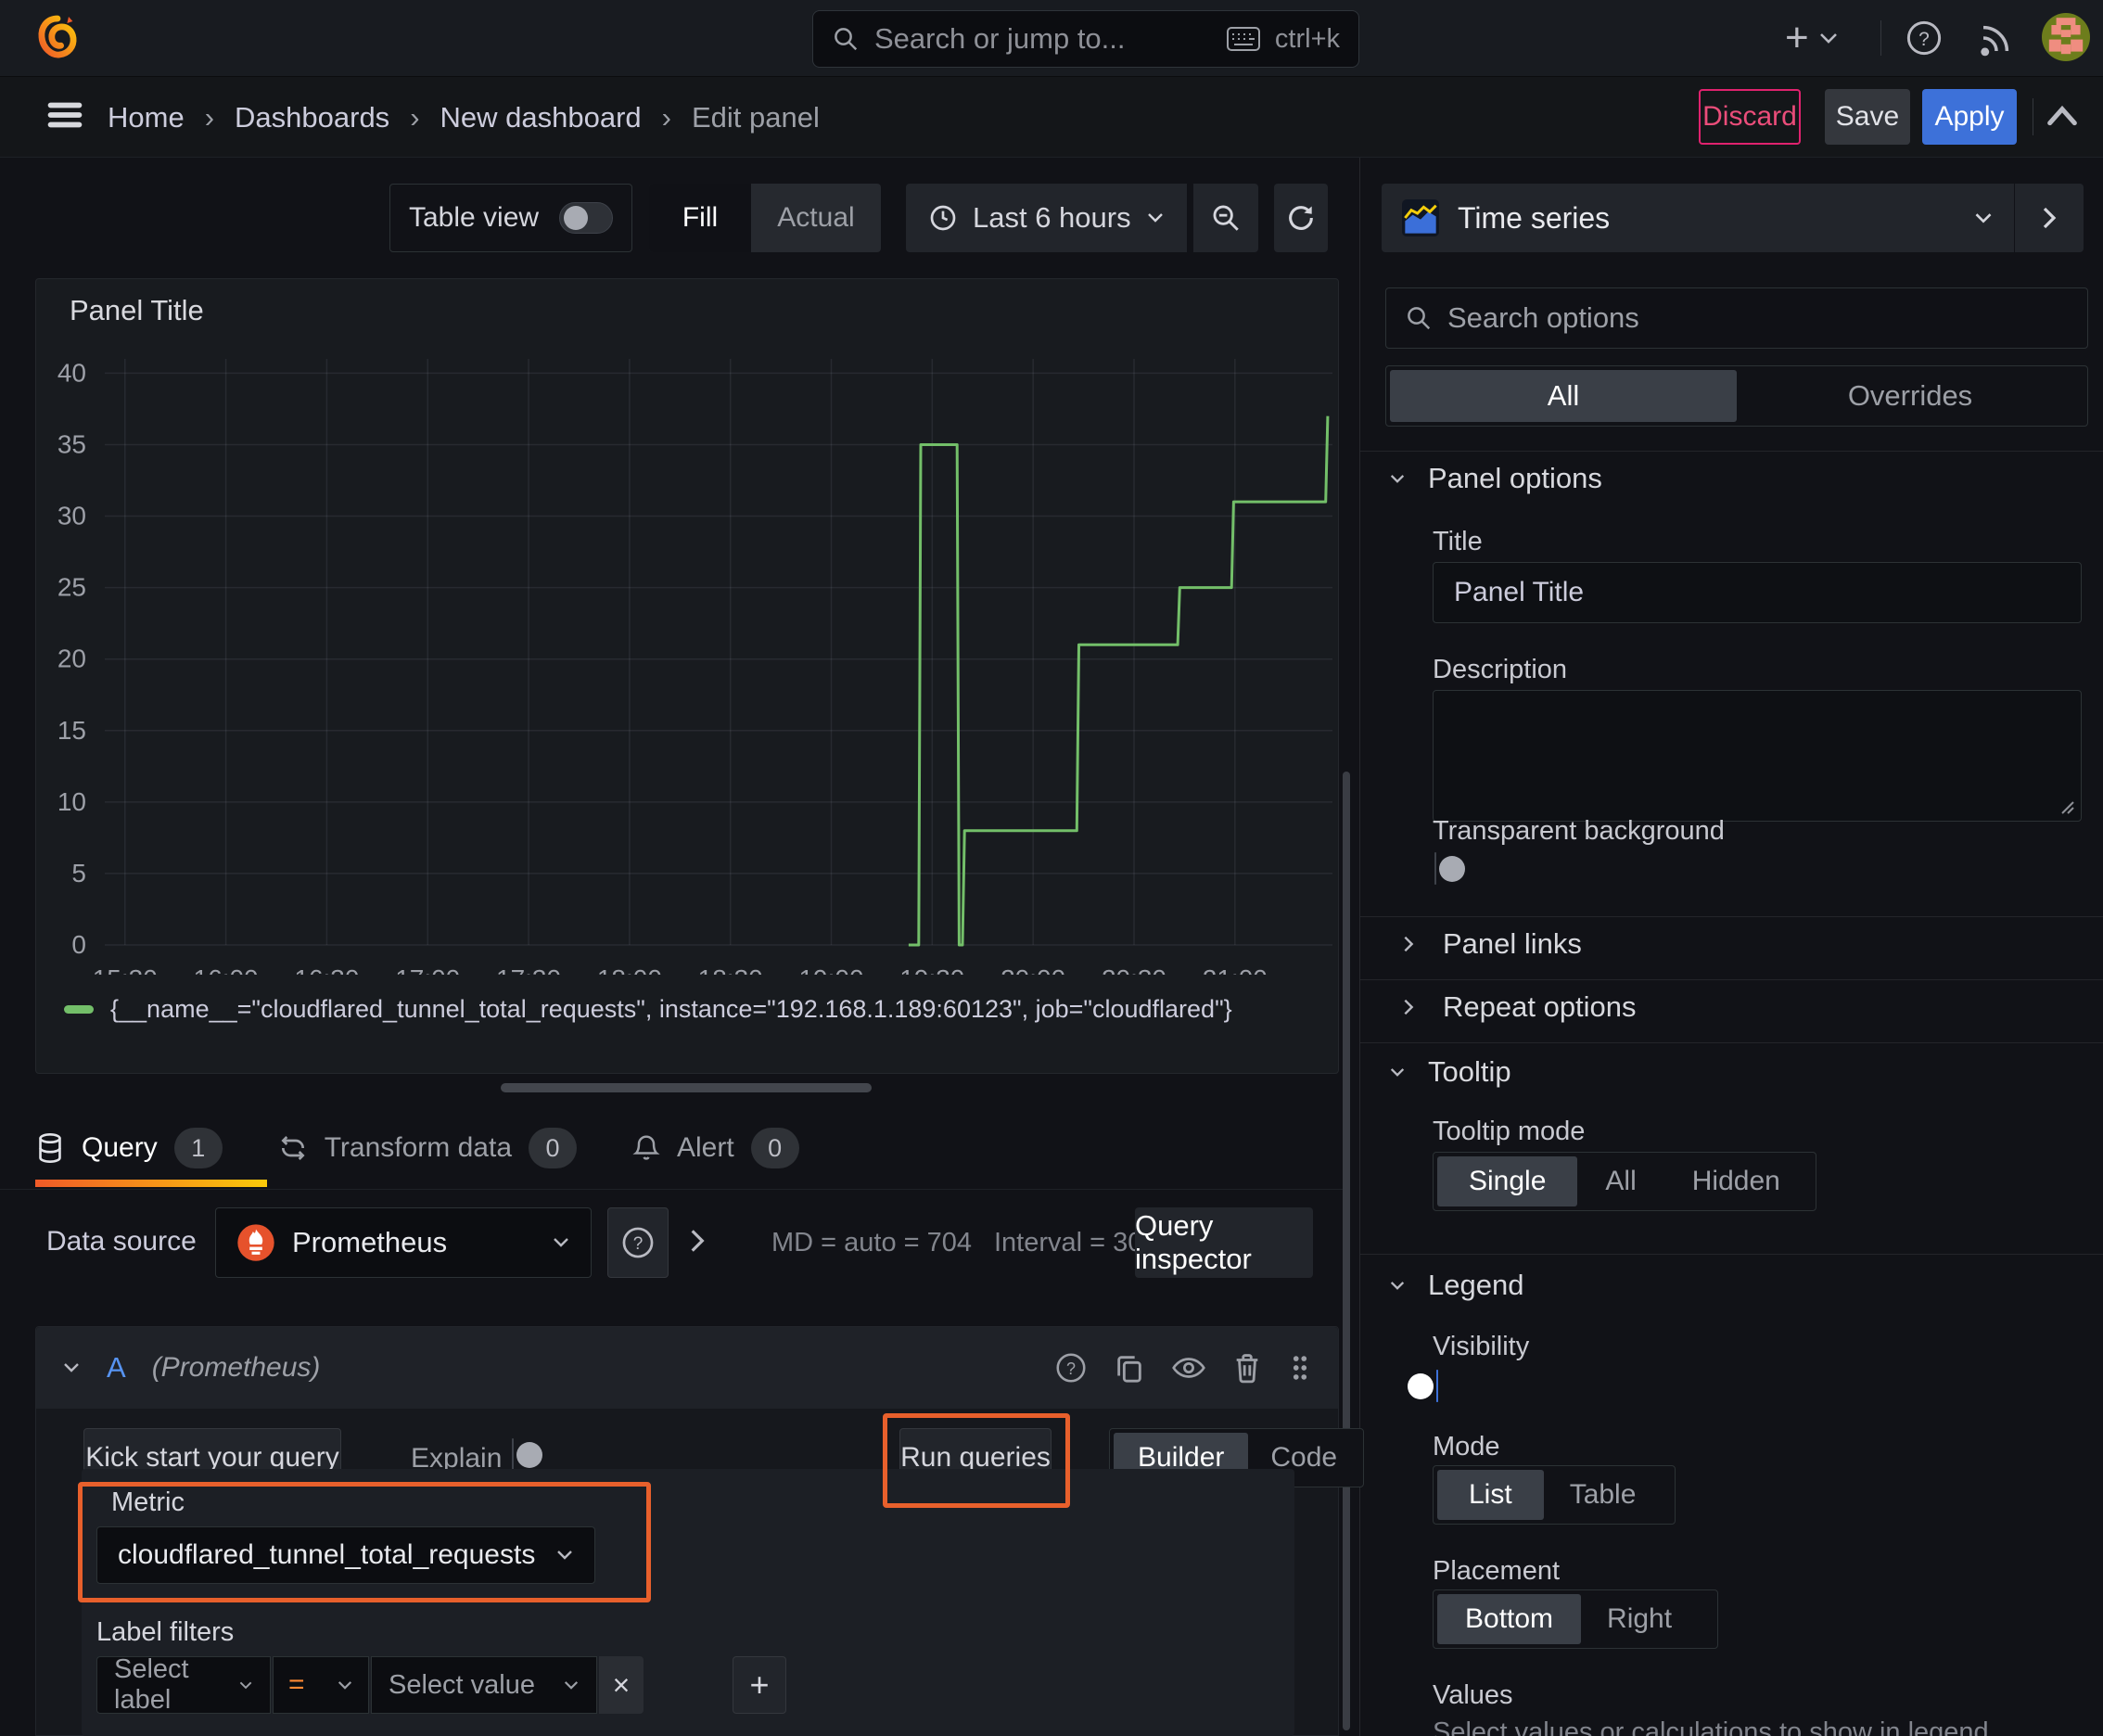  What do you see at coordinates (1046, 218) in the screenshot?
I see `time-range-picker: Last 6 hours` at bounding box center [1046, 218].